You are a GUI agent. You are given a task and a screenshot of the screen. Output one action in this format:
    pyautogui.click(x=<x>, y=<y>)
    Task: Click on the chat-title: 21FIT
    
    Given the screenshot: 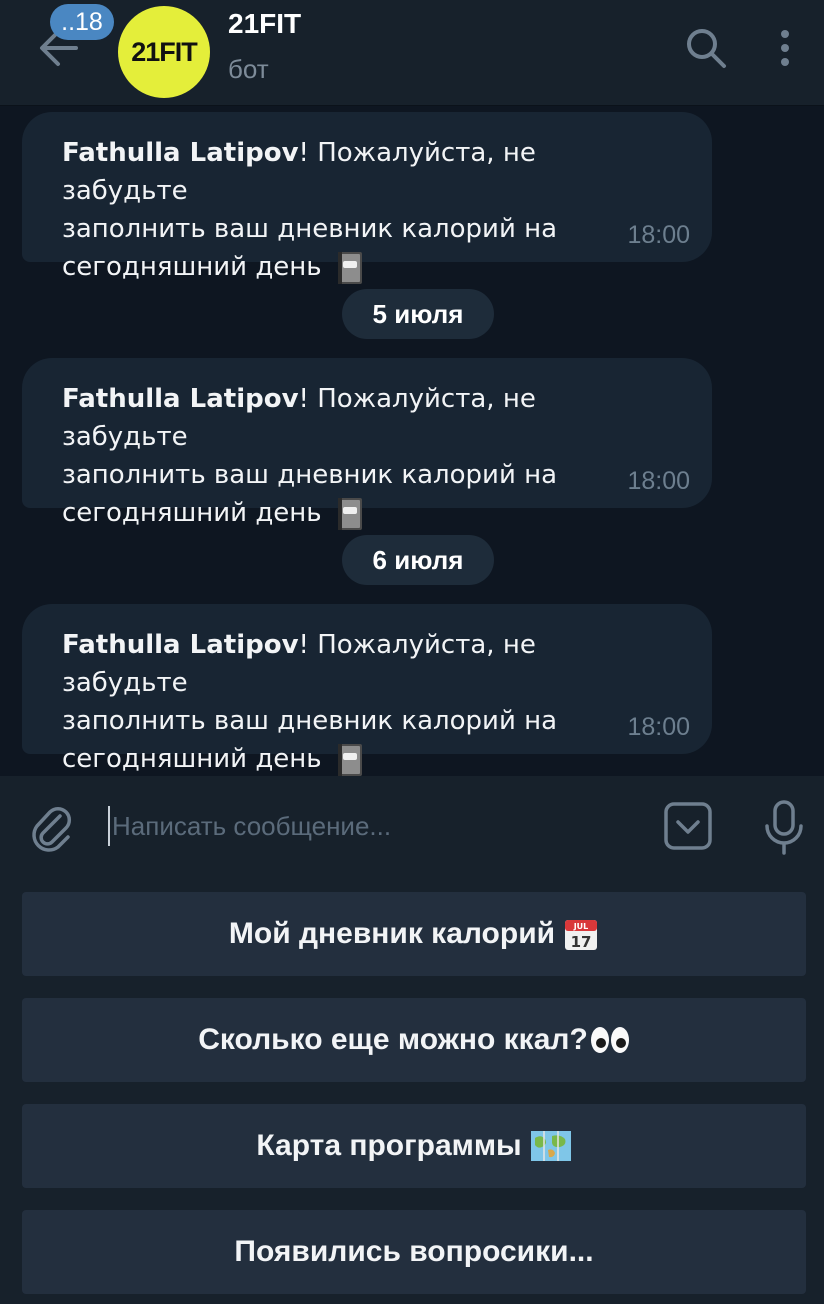 What is the action you would take?
    pyautogui.click(x=264, y=24)
    